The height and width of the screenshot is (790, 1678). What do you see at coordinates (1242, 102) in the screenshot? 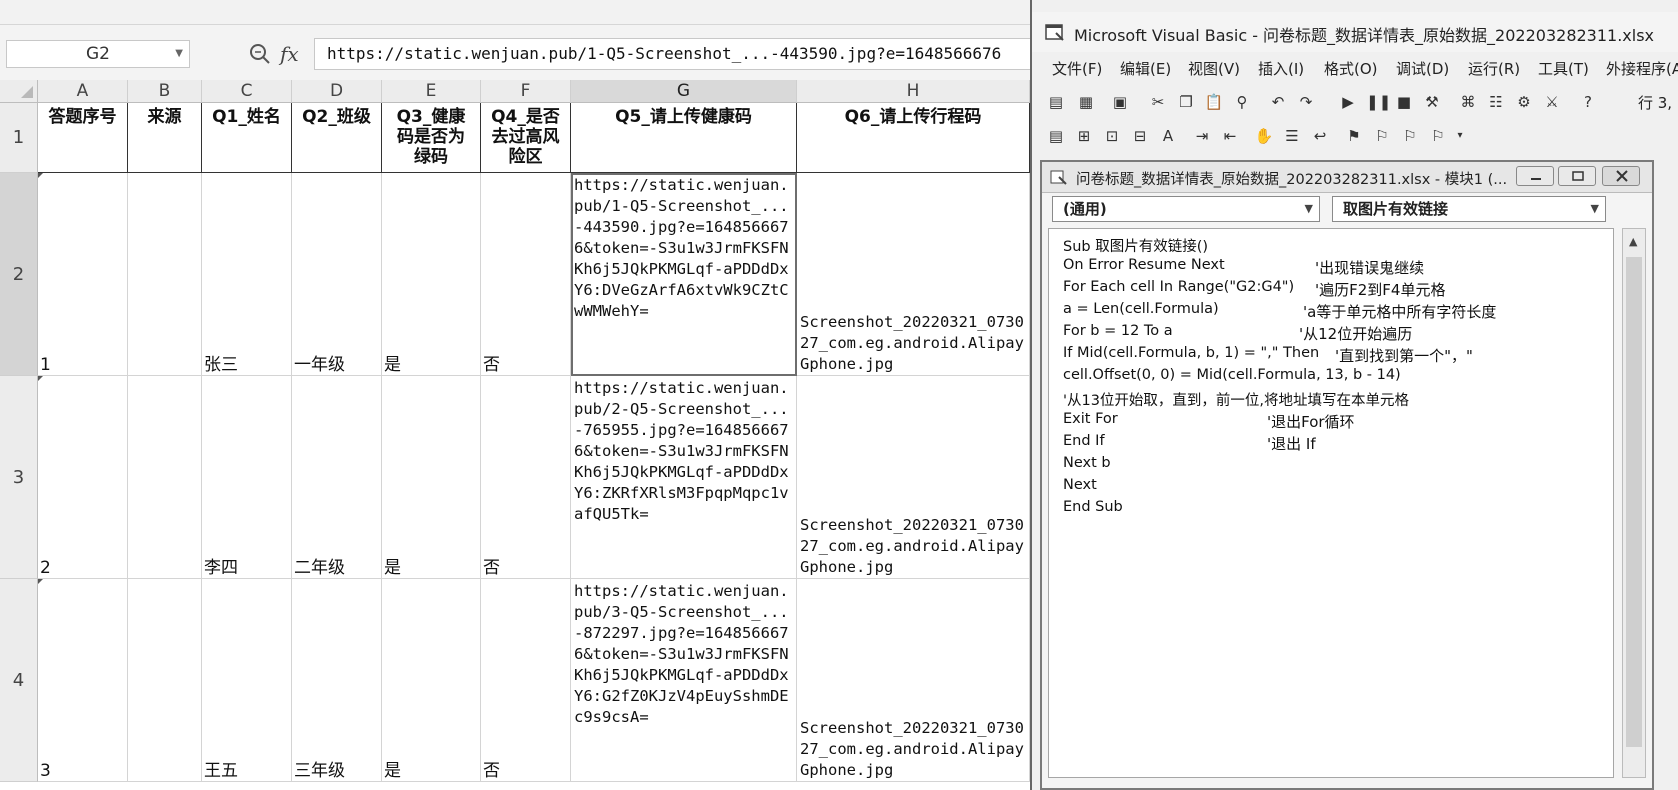
I see `find-icon: ⚲` at bounding box center [1242, 102].